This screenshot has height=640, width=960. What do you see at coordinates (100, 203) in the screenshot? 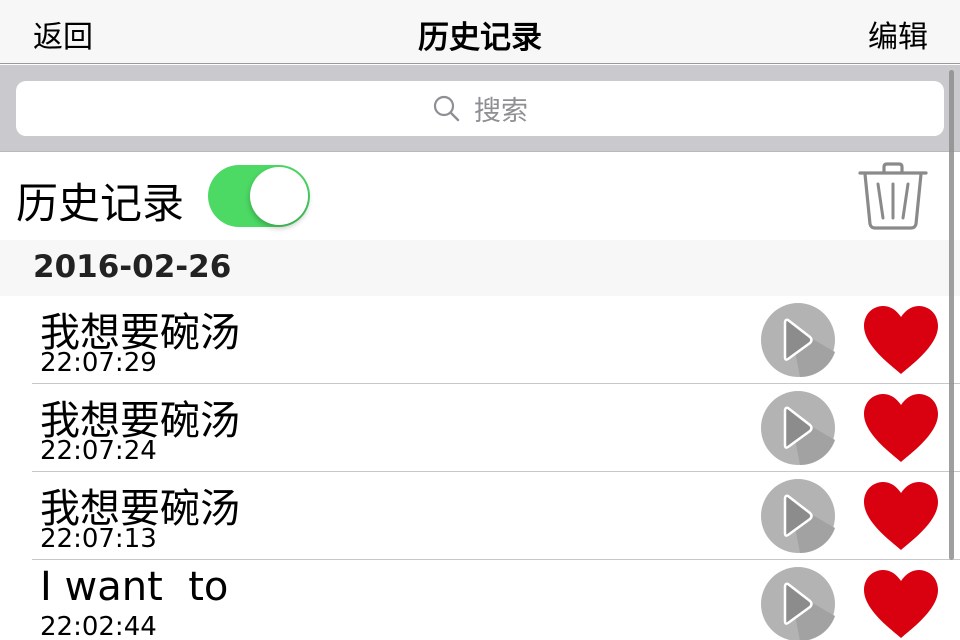
I see `history-toggle-label: 历史记录` at bounding box center [100, 203].